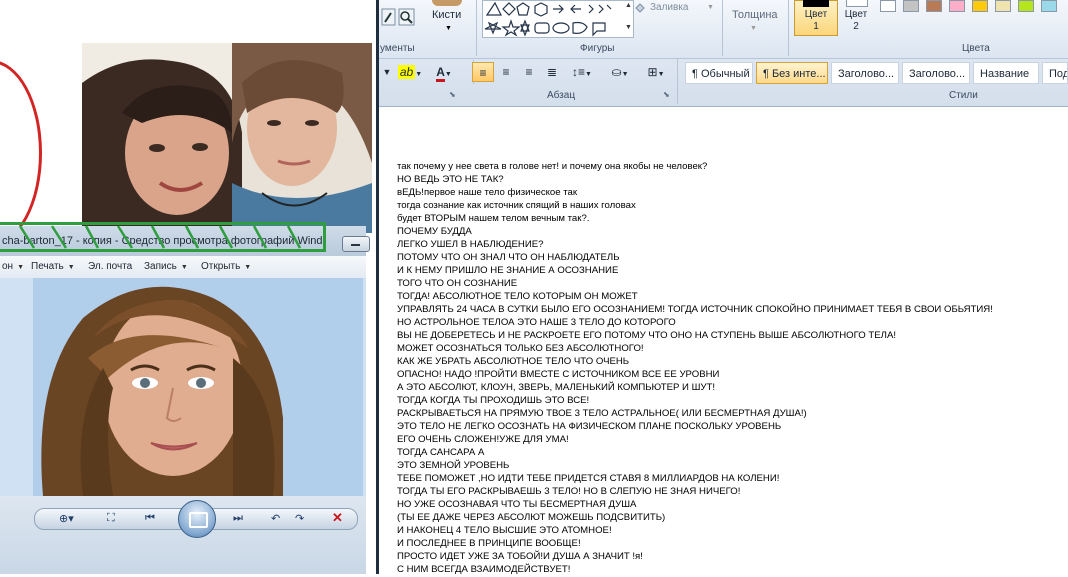 Image resolution: width=1068 pixels, height=577 pixels. What do you see at coordinates (183, 387) in the screenshot?
I see `viewer-photo-area` at bounding box center [183, 387].